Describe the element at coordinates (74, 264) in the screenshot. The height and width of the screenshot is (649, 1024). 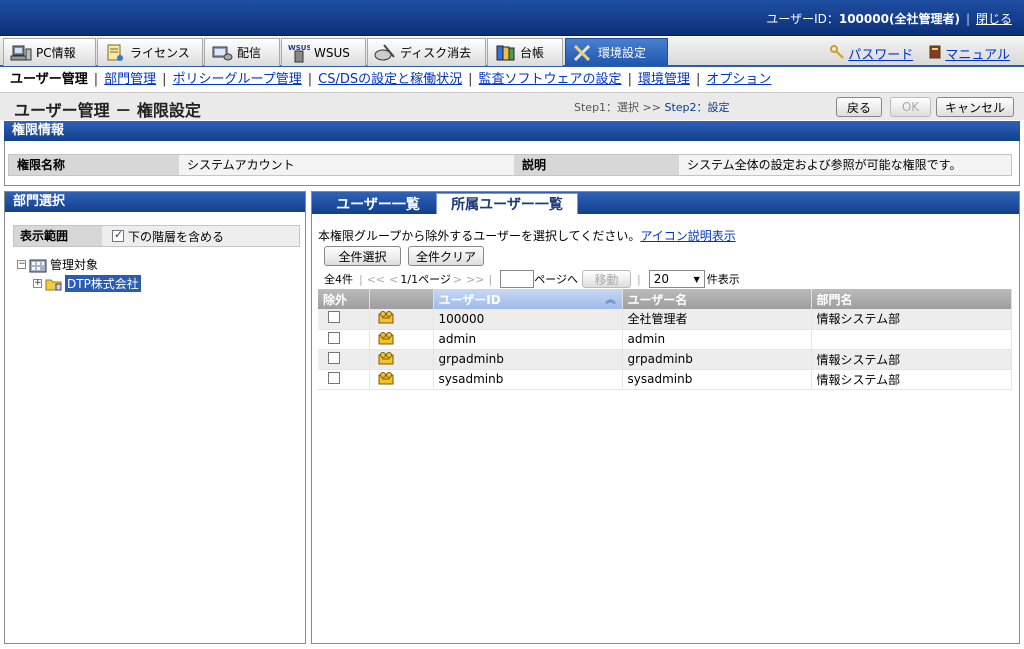
I see `tree-root-label: 管理対象` at that location.